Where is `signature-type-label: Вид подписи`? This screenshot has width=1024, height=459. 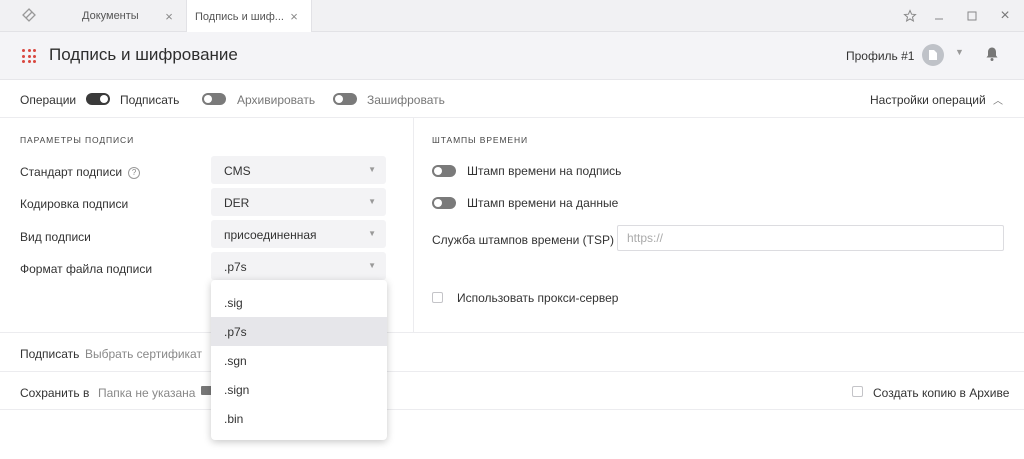 signature-type-label: Вид подписи is located at coordinates (55, 237).